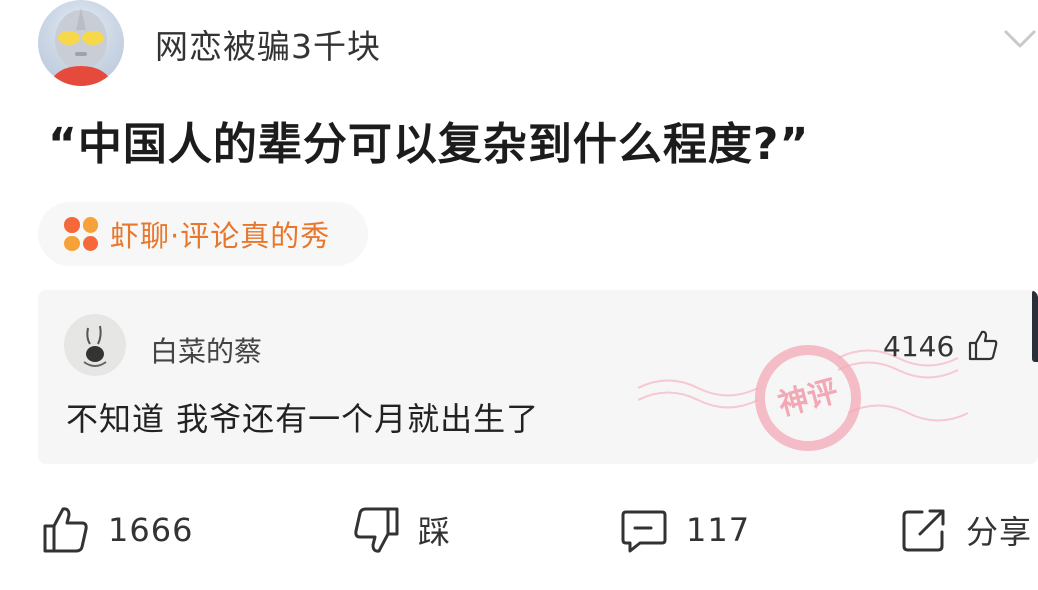  What do you see at coordinates (376, 530) in the screenshot?
I see `thumbs-down-icon` at bounding box center [376, 530].